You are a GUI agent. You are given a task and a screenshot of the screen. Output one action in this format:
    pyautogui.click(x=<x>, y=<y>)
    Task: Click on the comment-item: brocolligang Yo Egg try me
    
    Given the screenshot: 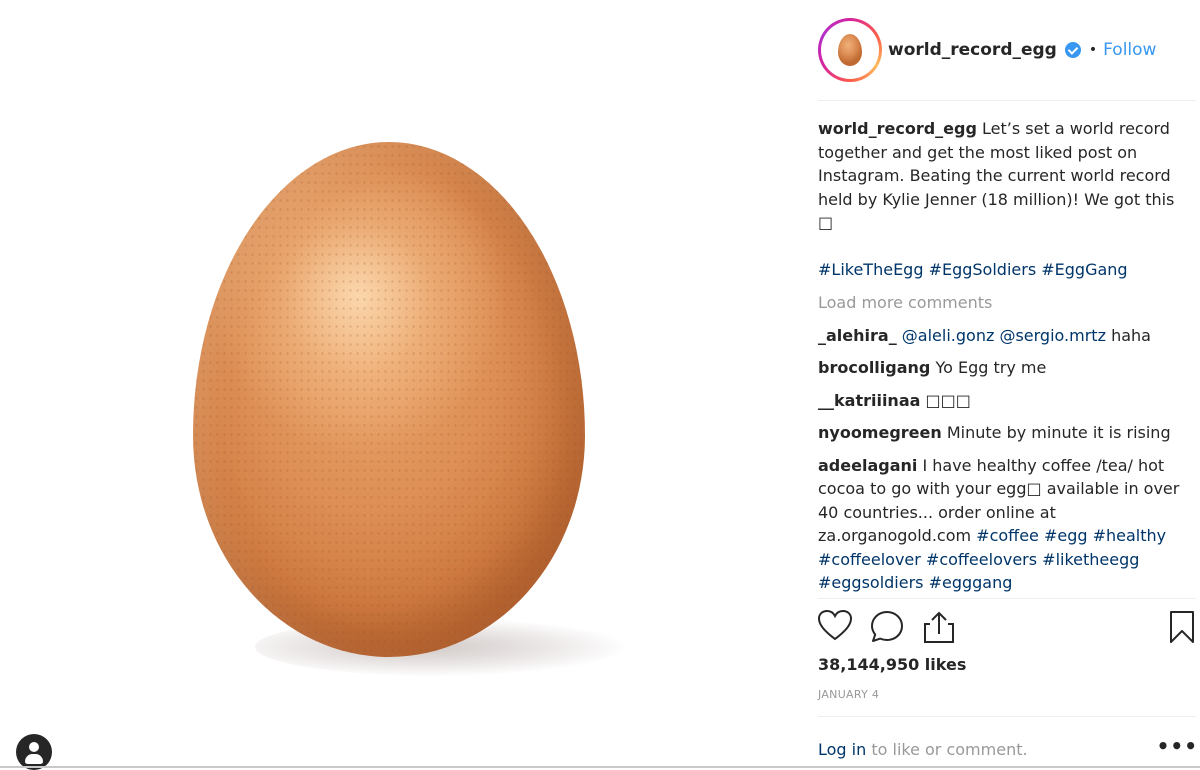 What is the action you would take?
    pyautogui.click(x=1003, y=368)
    